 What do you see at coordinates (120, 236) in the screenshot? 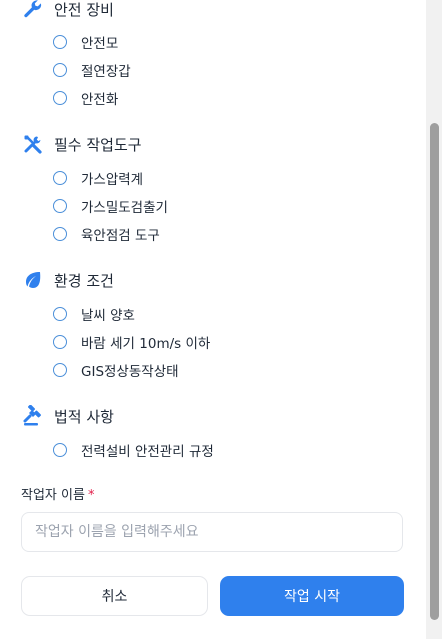
I see `item-label: 육안점검 도구` at bounding box center [120, 236].